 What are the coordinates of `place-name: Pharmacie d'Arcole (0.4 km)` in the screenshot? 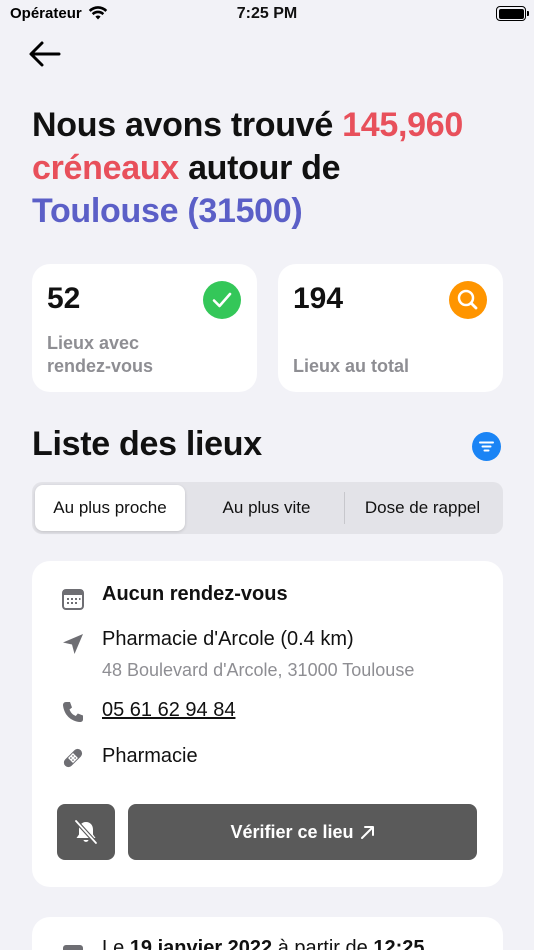 It's located at (228, 639).